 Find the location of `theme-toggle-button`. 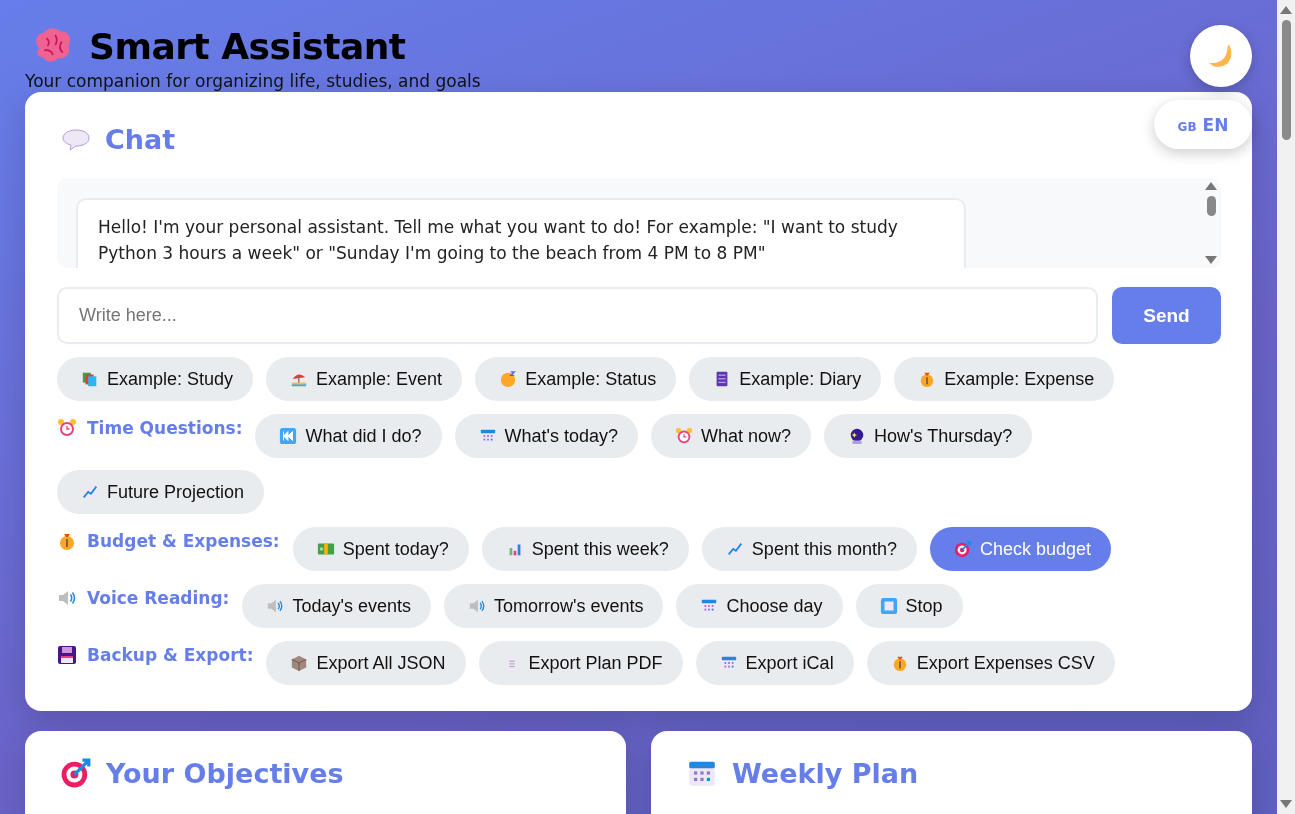

theme-toggle-button is located at coordinates (1221, 56).